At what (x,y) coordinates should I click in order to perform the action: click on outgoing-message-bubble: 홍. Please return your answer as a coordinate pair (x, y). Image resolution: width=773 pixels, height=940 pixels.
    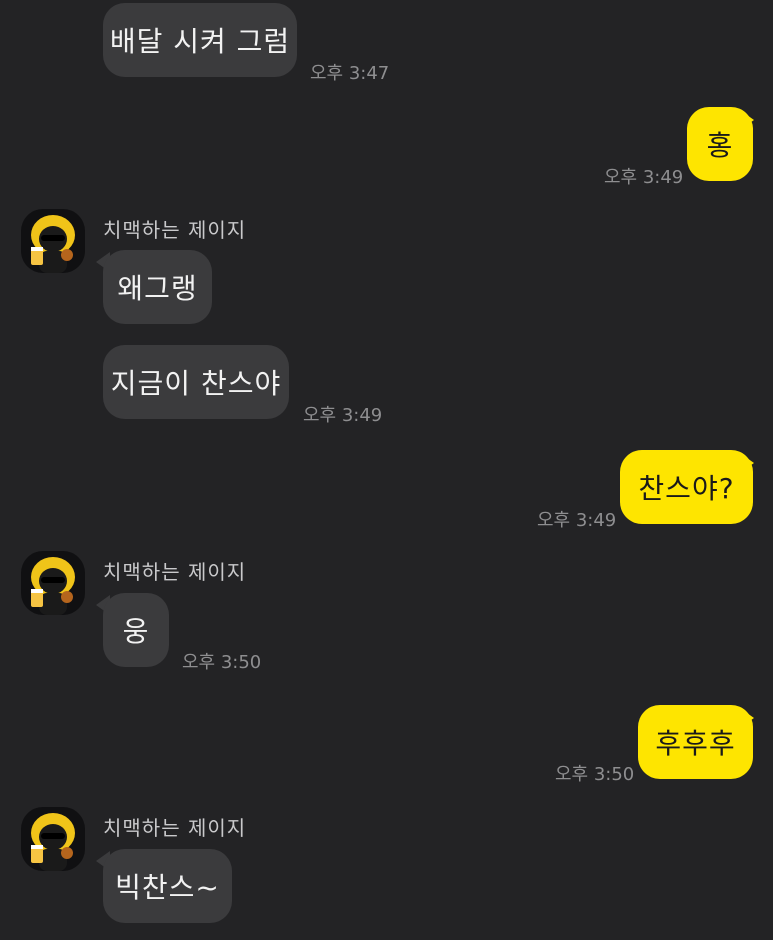
    Looking at the image, I should click on (720, 144).